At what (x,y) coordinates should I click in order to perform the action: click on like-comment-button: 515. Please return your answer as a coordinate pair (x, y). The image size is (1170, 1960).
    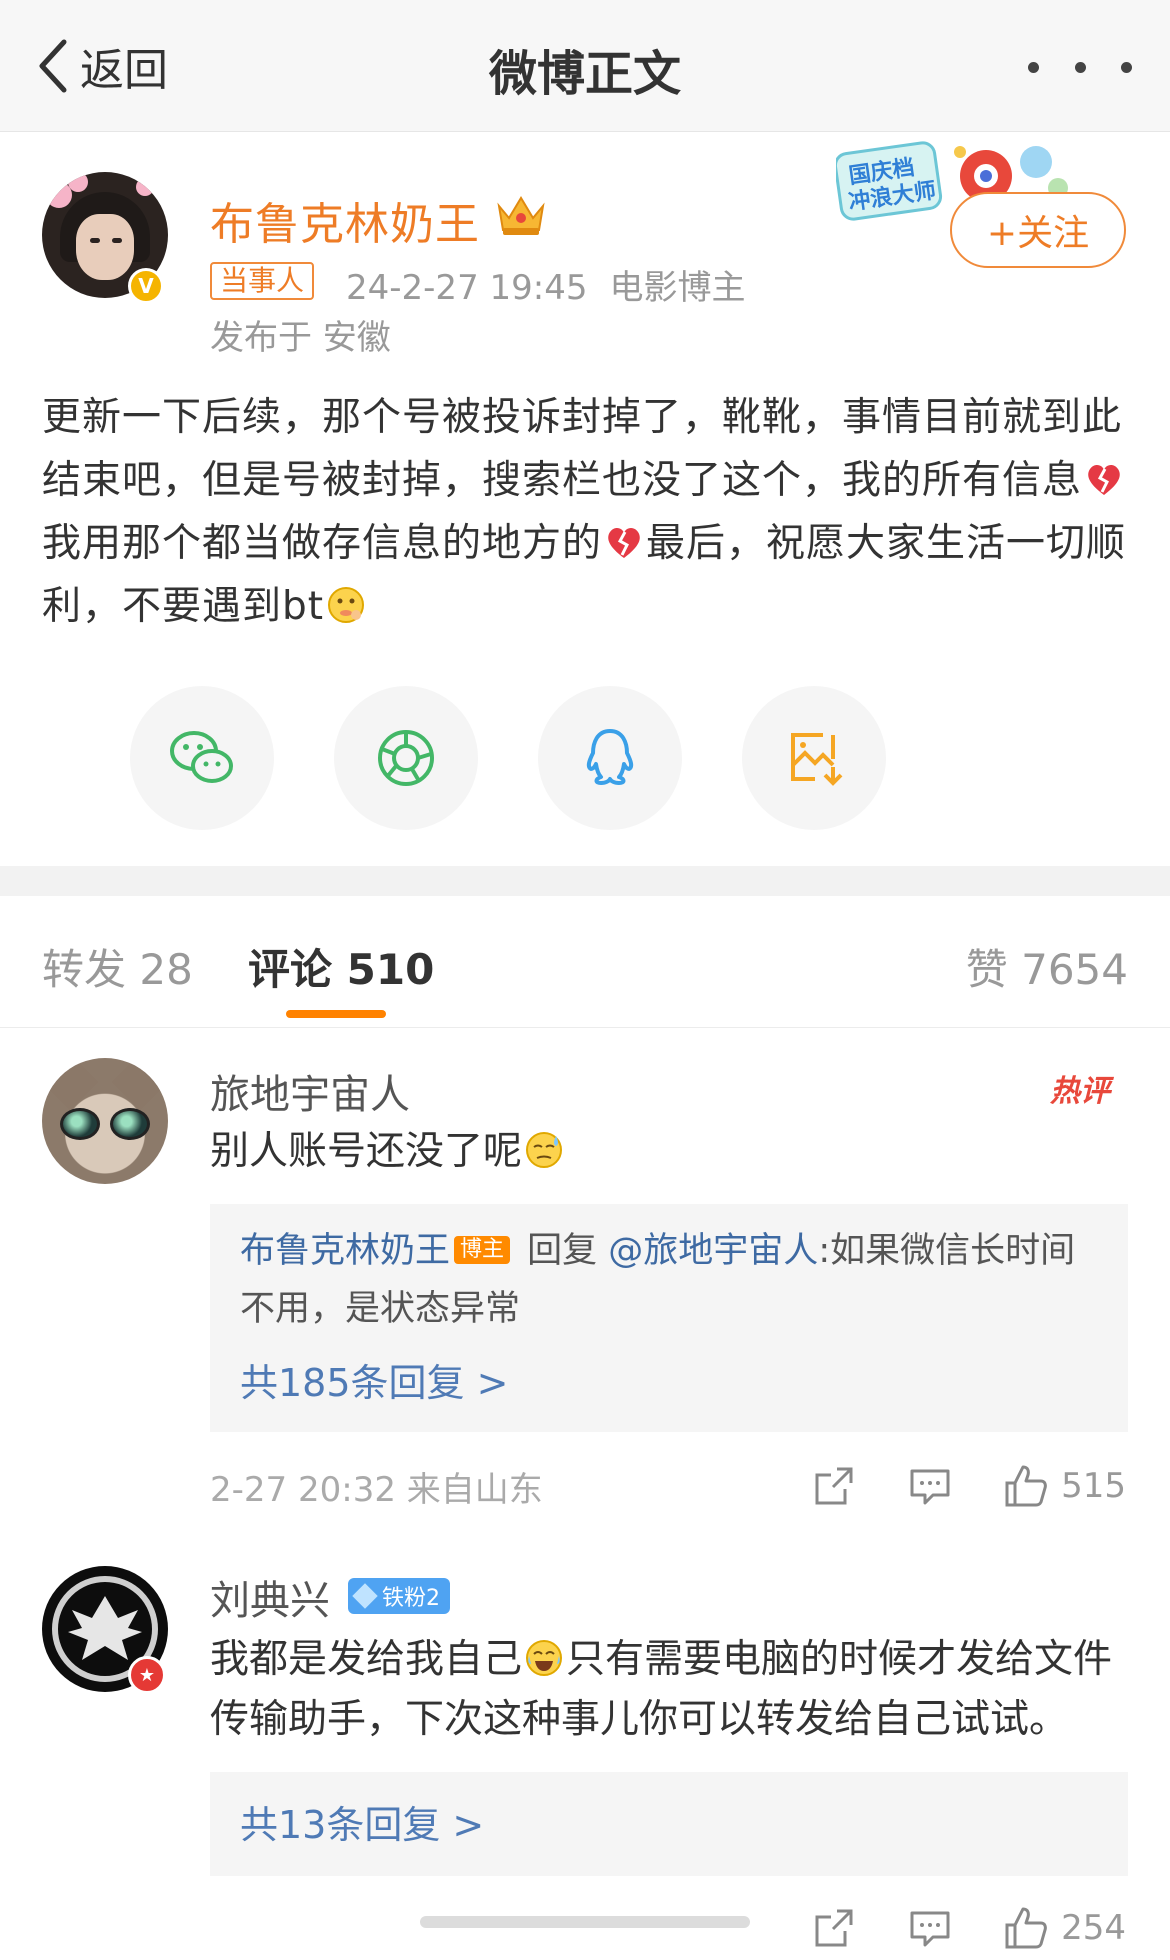
    Looking at the image, I should click on (1064, 1486).